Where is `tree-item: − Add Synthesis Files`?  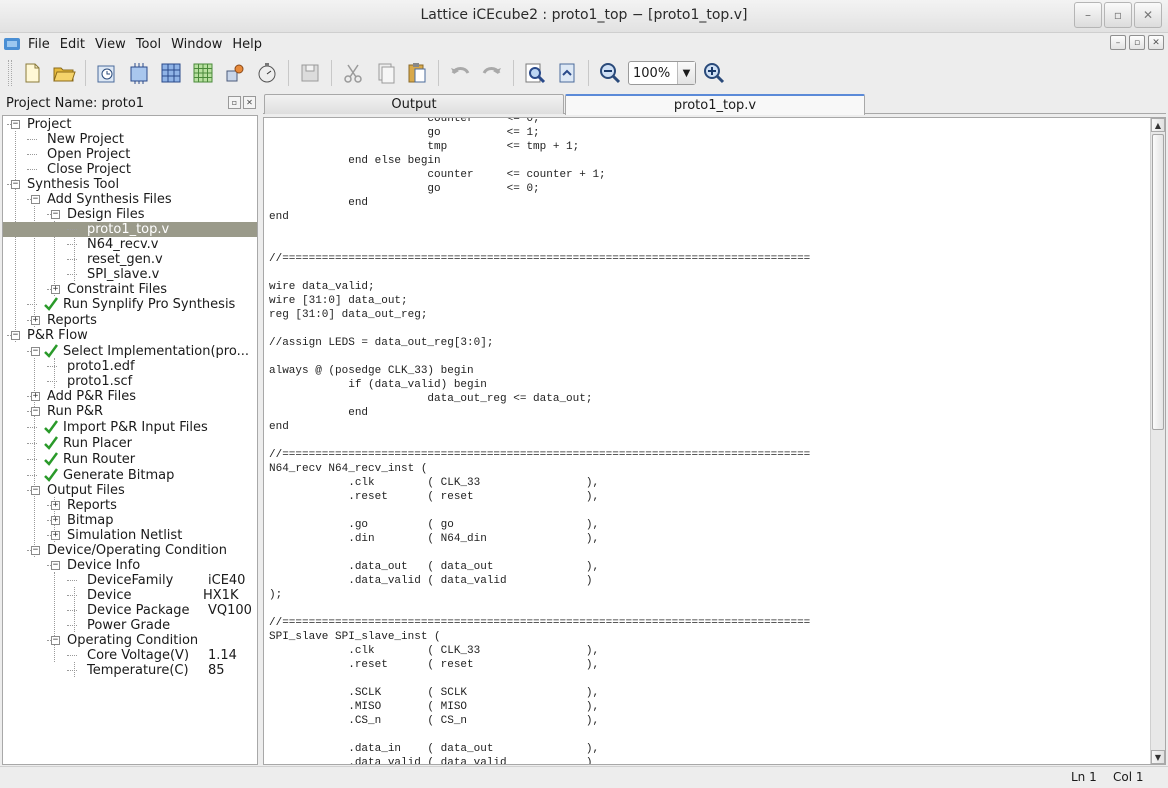 tree-item: − Add Synthesis Files is located at coordinates (130, 199).